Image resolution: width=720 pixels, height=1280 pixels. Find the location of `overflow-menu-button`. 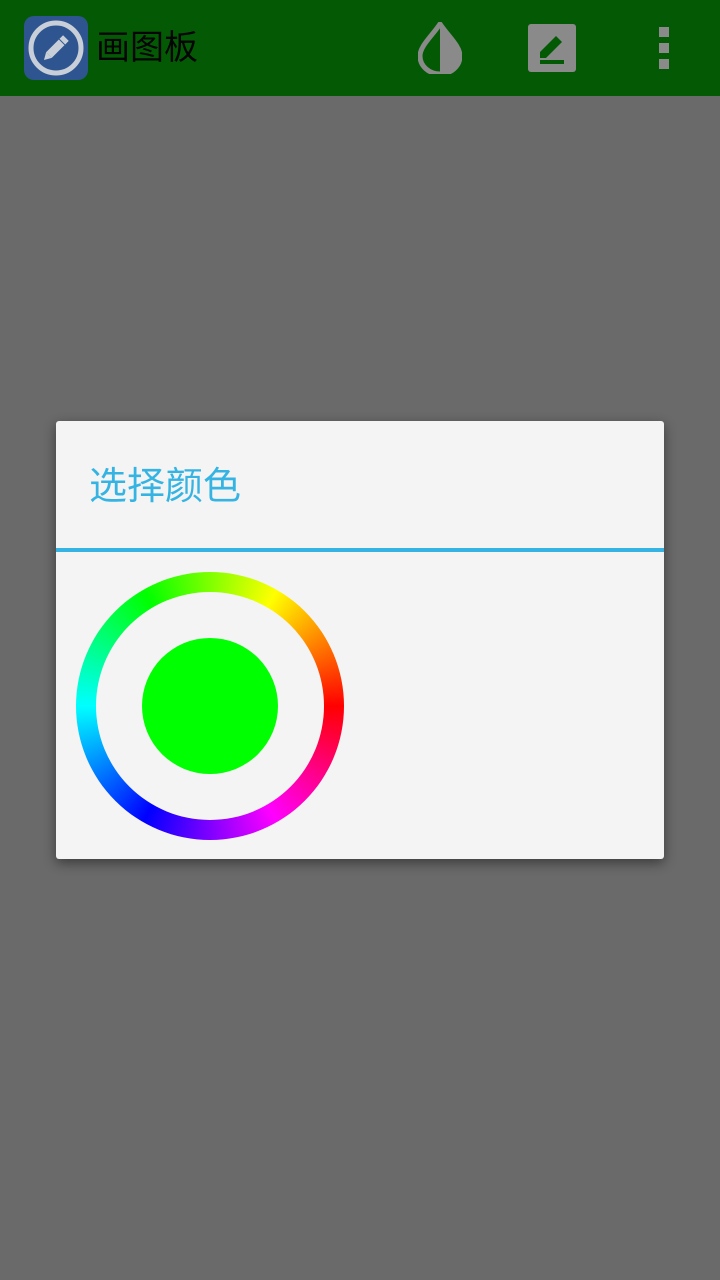

overflow-menu-button is located at coordinates (664, 48).